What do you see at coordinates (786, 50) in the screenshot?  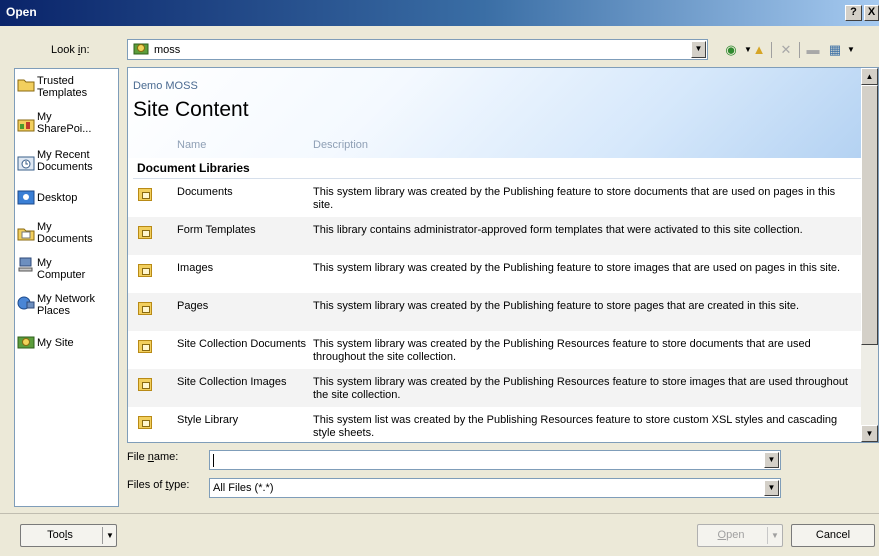 I see `delete-icon: ✕` at bounding box center [786, 50].